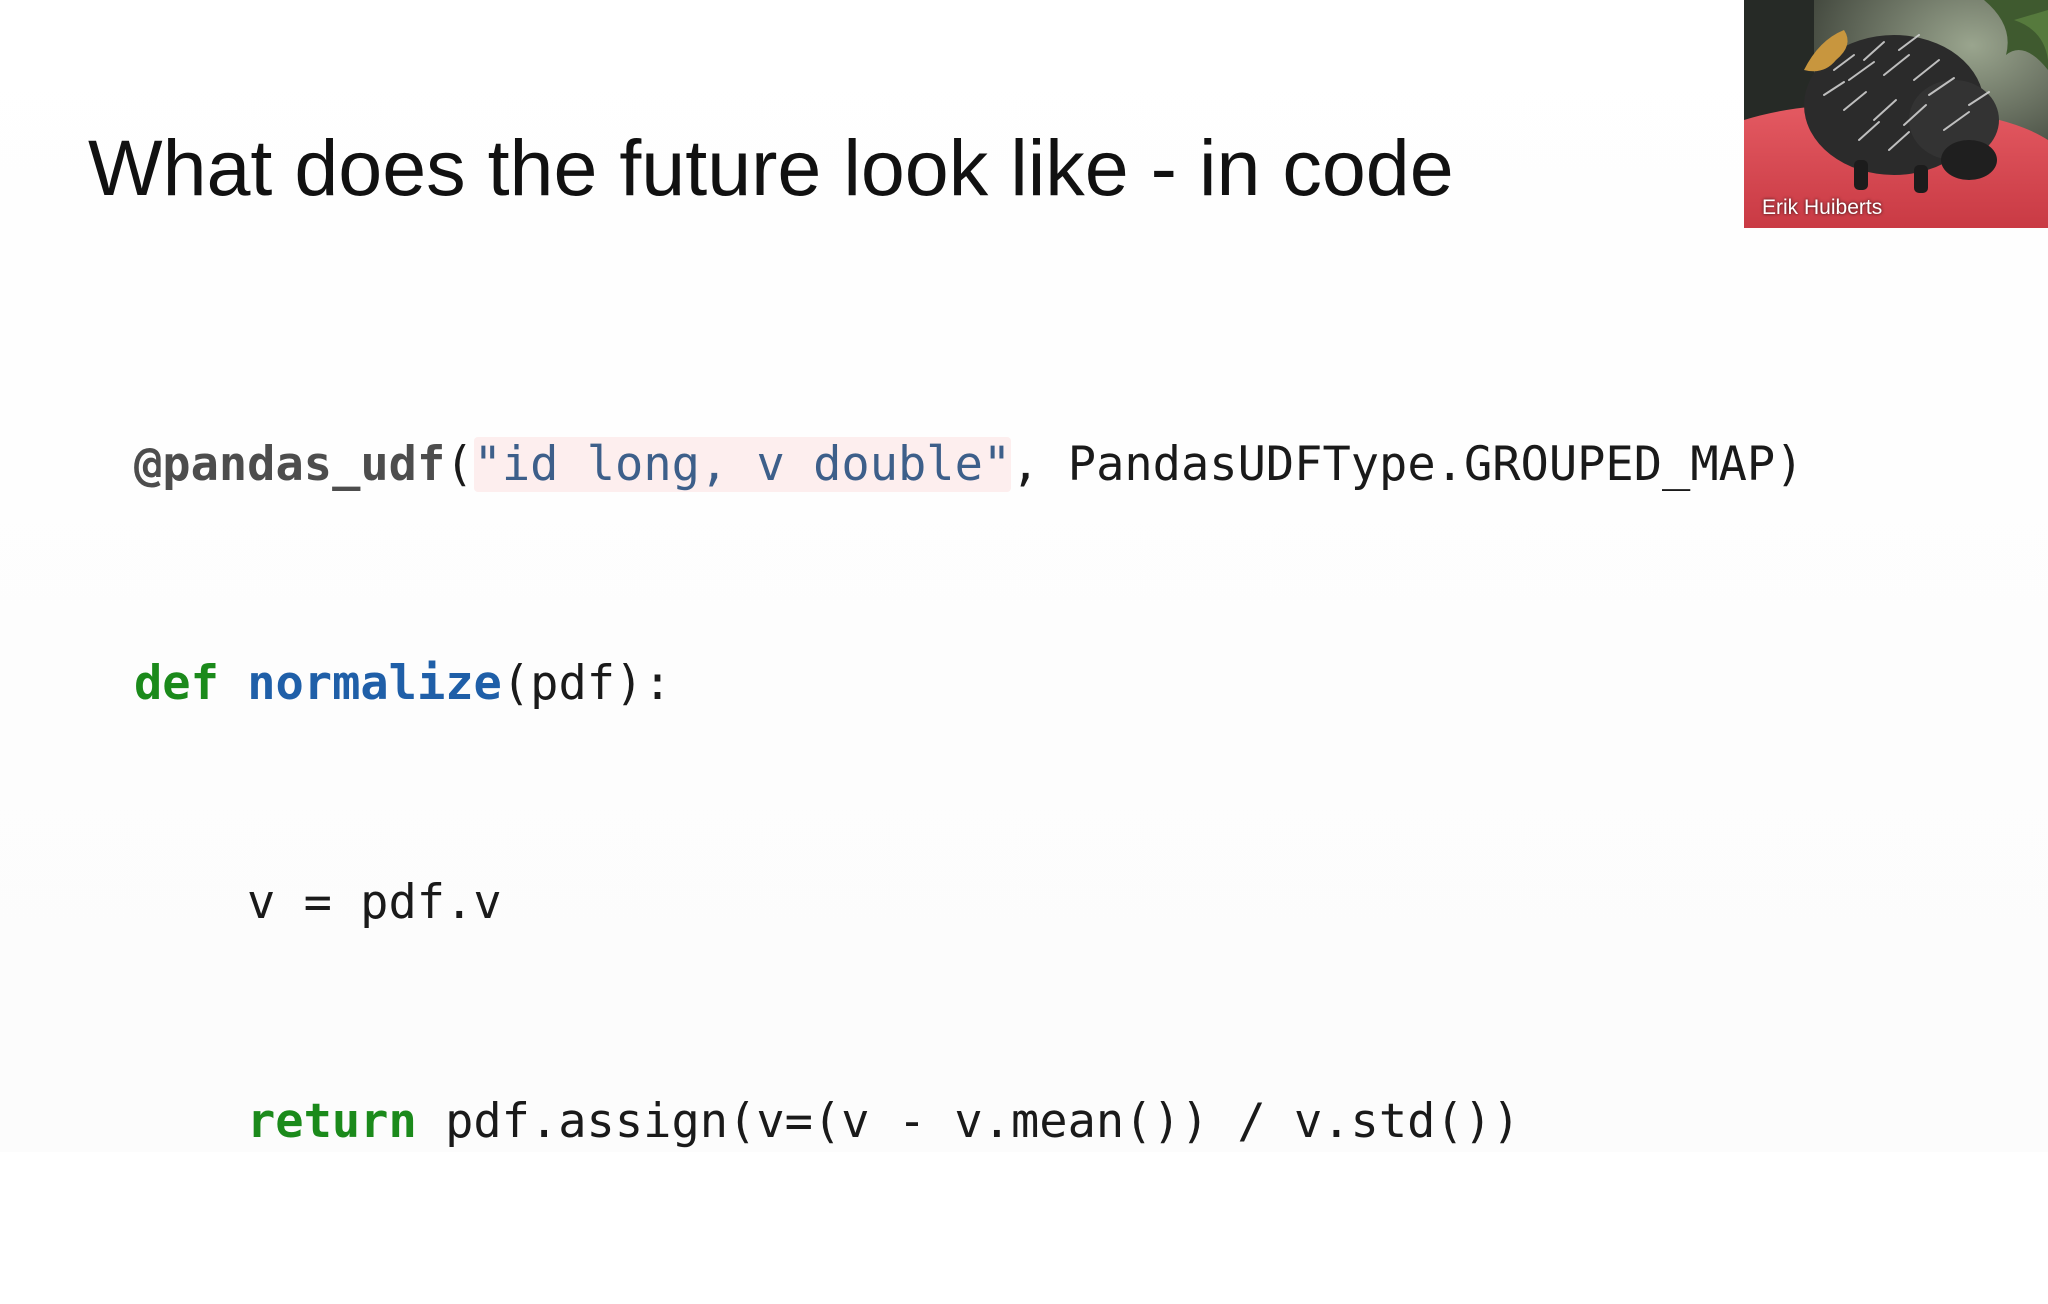 The width and height of the screenshot is (2048, 1304). What do you see at coordinates (969, 902) in the screenshot?
I see `code-line-3: v = pdf.v` at bounding box center [969, 902].